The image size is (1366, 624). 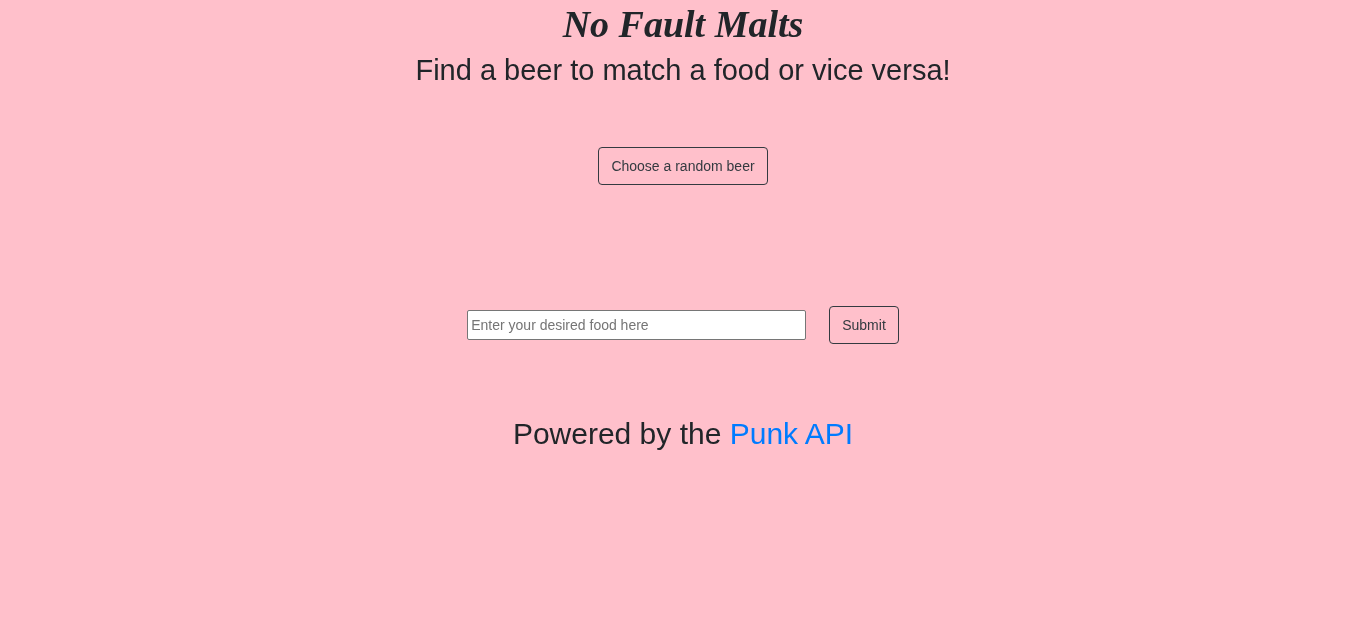 What do you see at coordinates (683, 70) in the screenshot?
I see `tagline: Find a beer to match a food or vice versa!` at bounding box center [683, 70].